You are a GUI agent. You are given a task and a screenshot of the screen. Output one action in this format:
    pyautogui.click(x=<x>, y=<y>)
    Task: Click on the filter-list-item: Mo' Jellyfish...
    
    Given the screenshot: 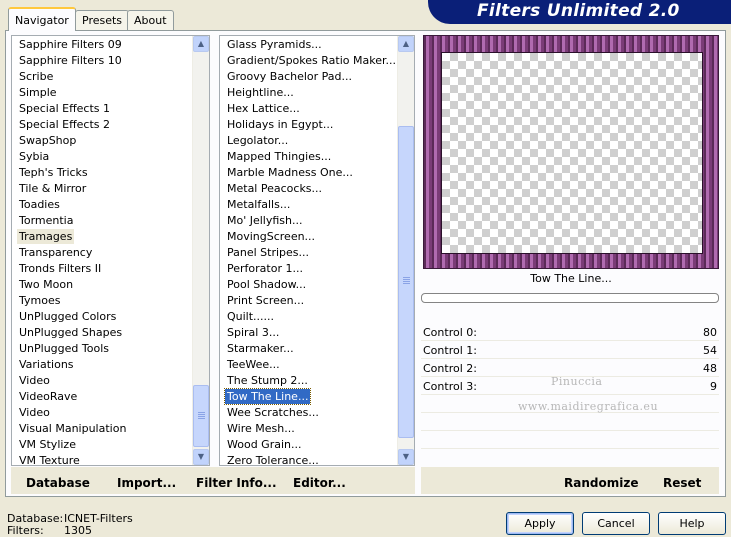 What is the action you would take?
    pyautogui.click(x=265, y=220)
    